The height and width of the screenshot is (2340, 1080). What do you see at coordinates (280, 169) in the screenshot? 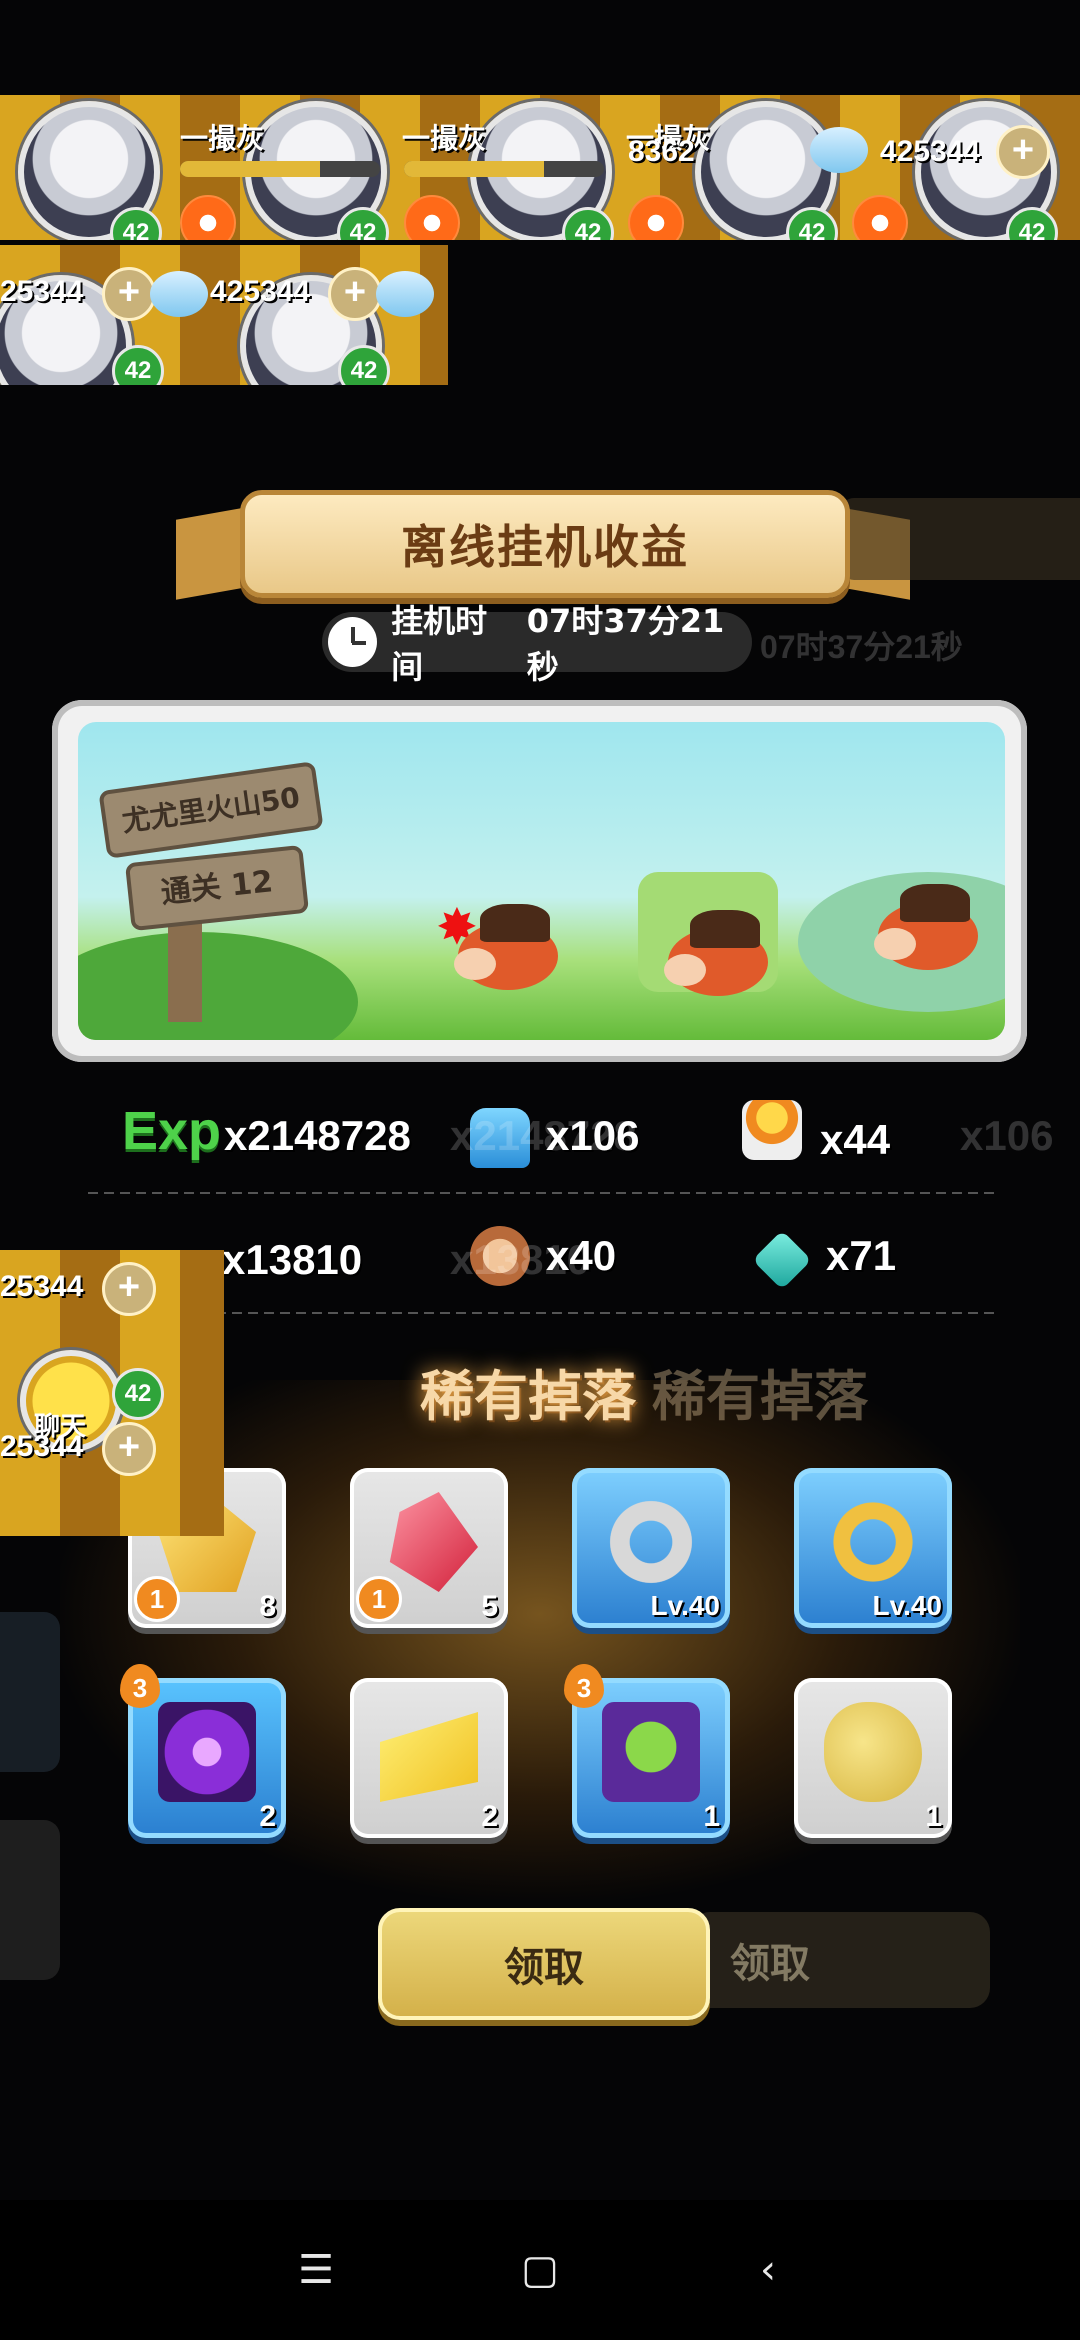
I see `exp-bar` at bounding box center [280, 169].